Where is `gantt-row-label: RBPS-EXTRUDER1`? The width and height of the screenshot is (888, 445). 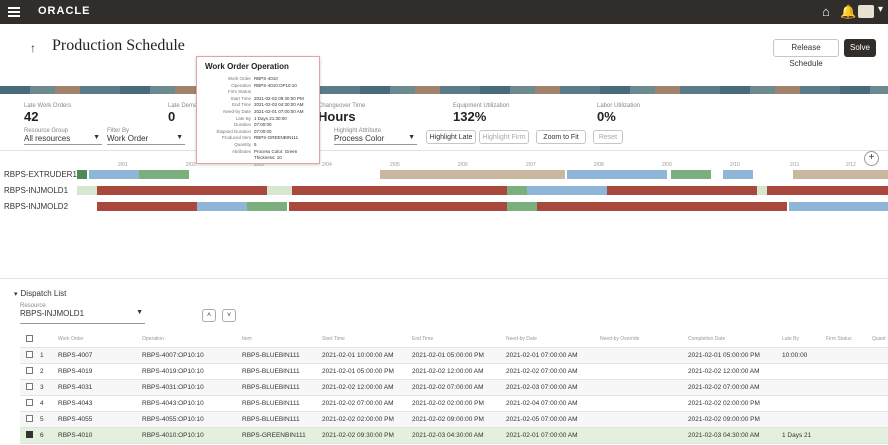 gantt-row-label: RBPS-EXTRUDER1 is located at coordinates (40, 174).